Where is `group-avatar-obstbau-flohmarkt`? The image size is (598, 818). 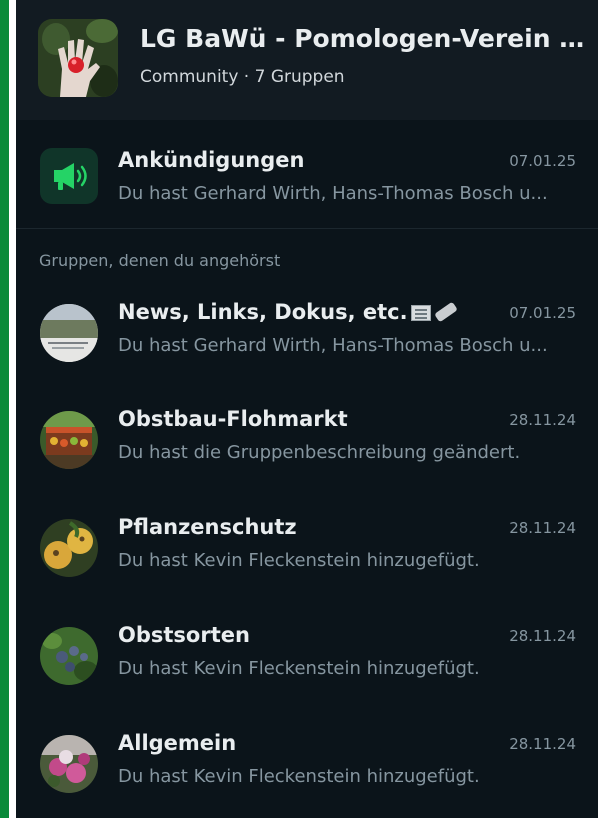
group-avatar-obstbau-flohmarkt is located at coordinates (69, 440).